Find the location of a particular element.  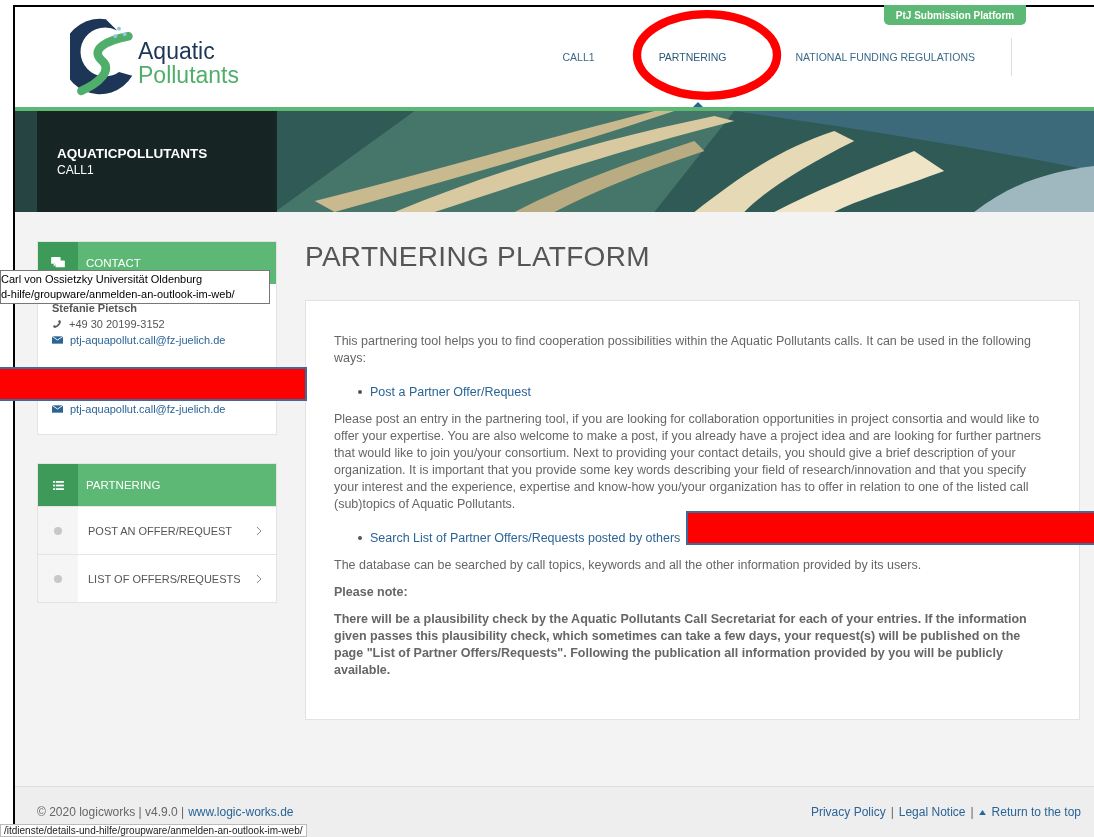

status-url: /itdienste/details-und-hilfe/groupware/anmelden-an-outlook-im-web/ is located at coordinates (153, 830).